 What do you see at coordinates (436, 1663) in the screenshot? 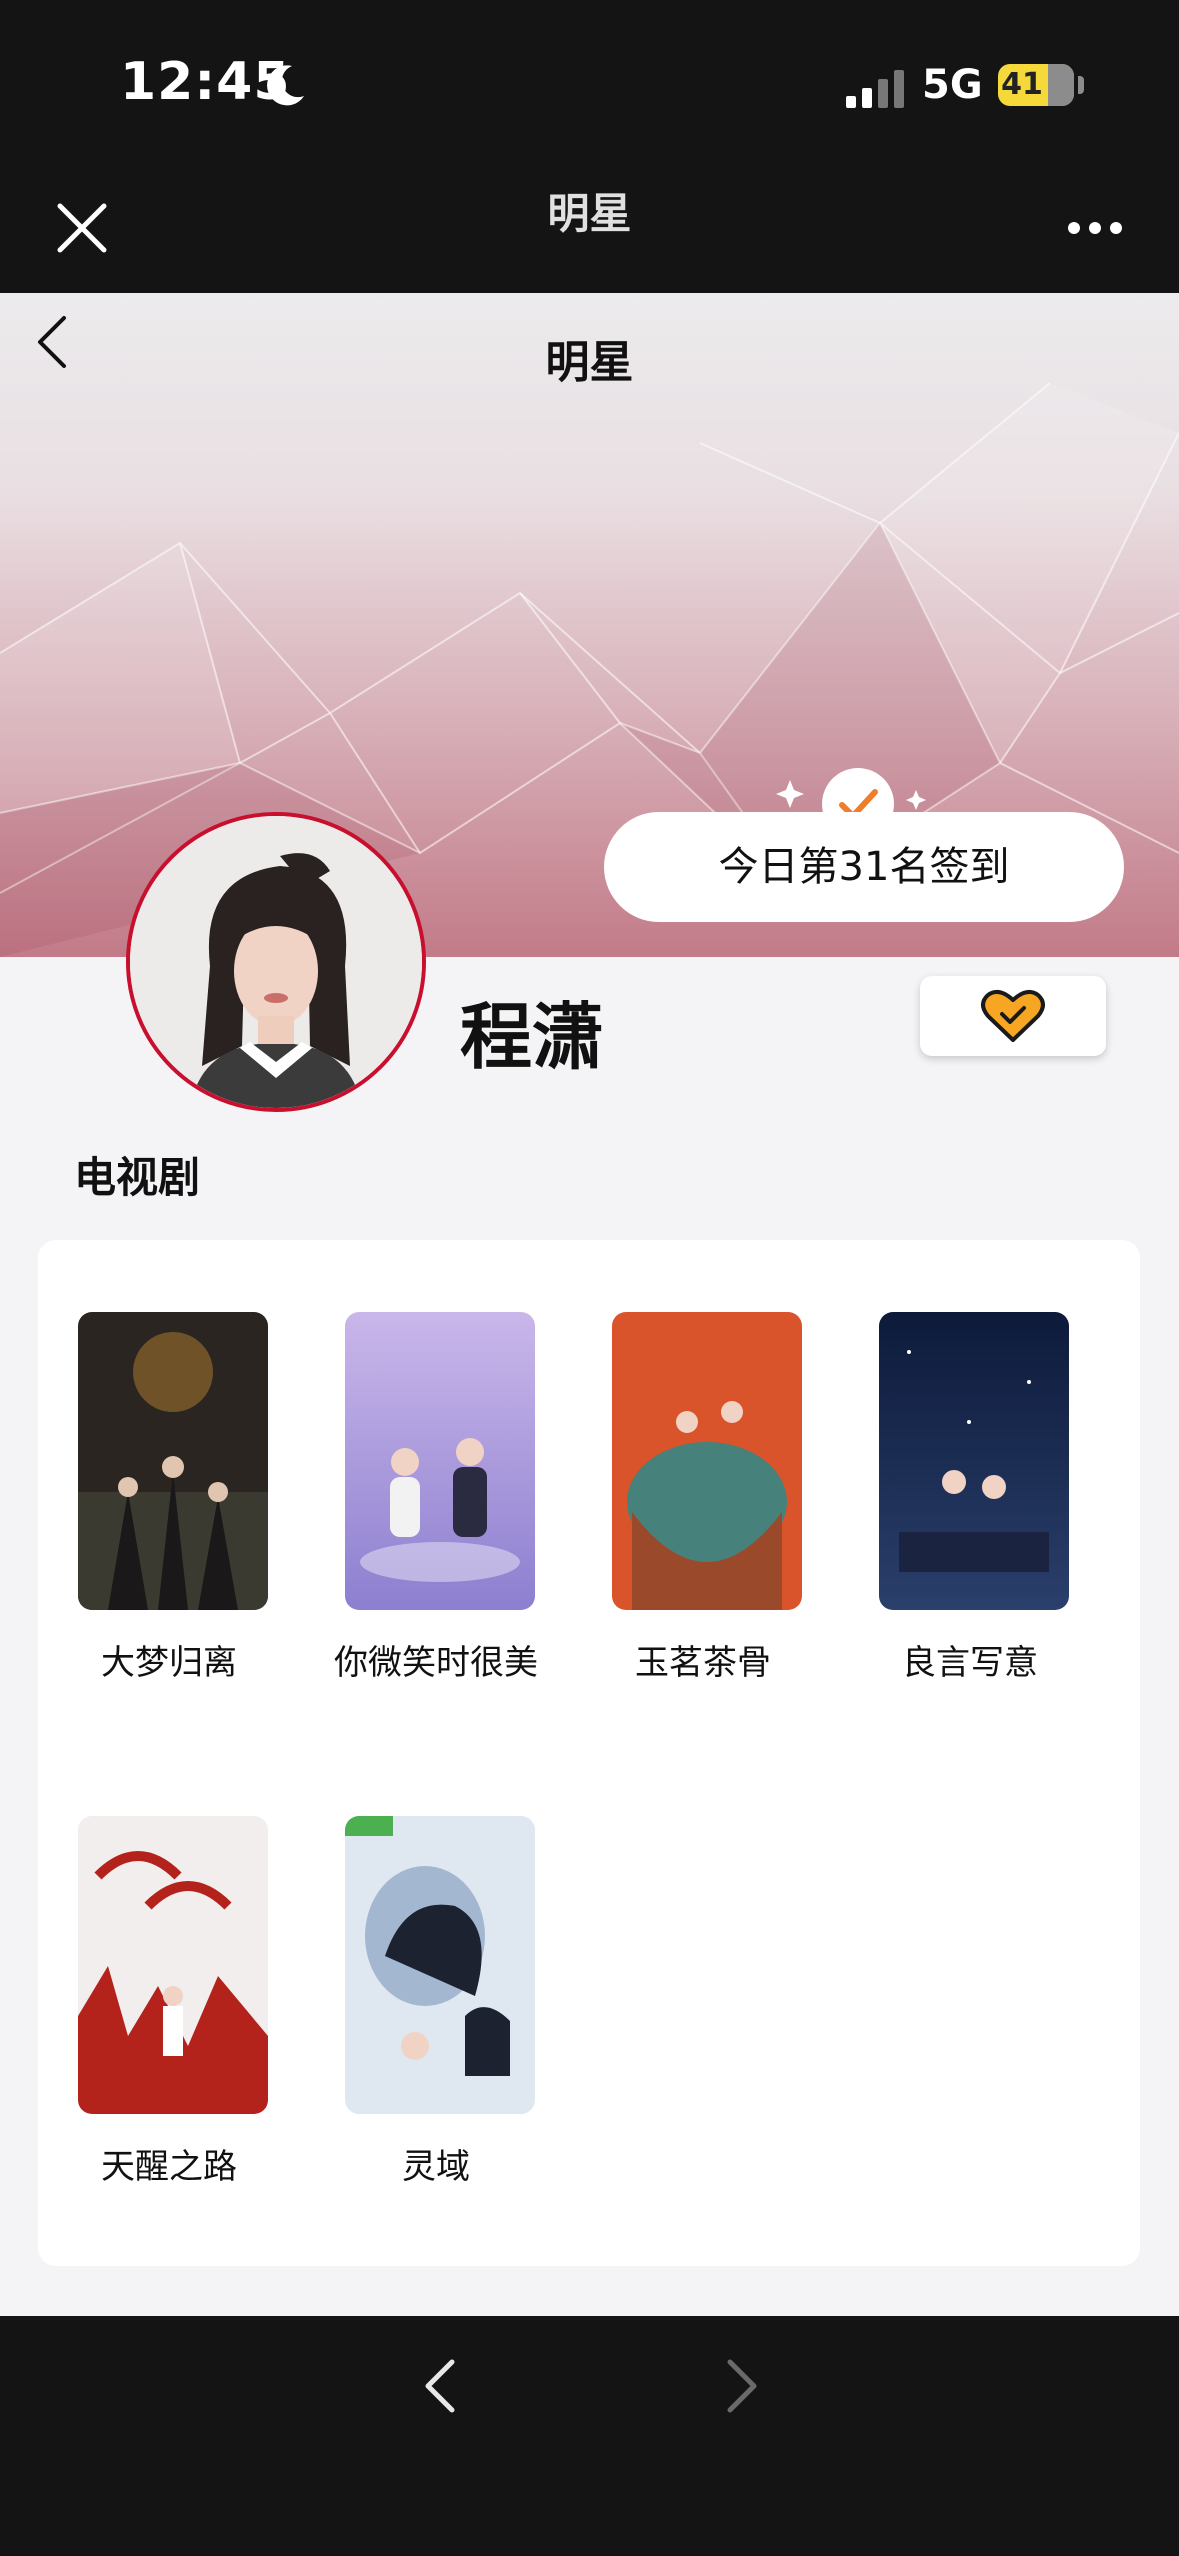
I see `drama-title: 你微笑时很美` at bounding box center [436, 1663].